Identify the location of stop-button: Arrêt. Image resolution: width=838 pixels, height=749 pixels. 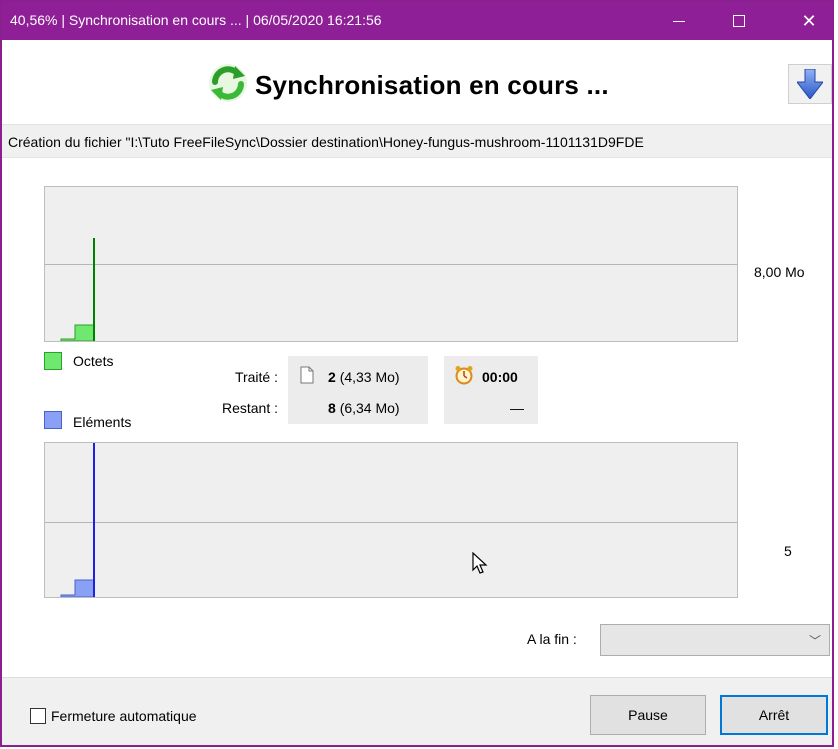
(774, 715).